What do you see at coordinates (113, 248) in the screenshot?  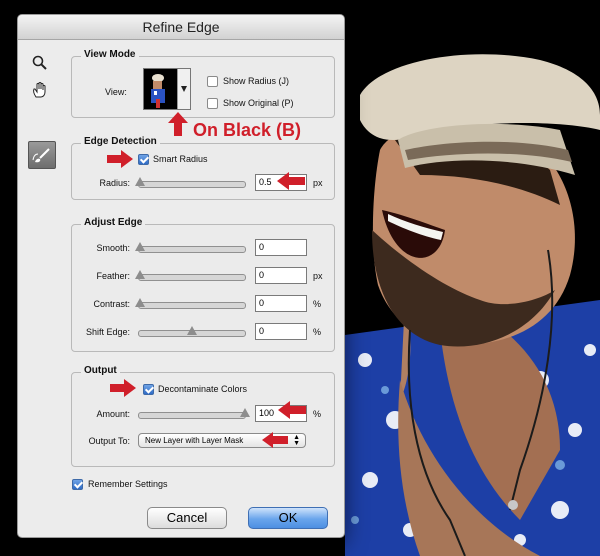 I see `smooth-label: Smooth:` at bounding box center [113, 248].